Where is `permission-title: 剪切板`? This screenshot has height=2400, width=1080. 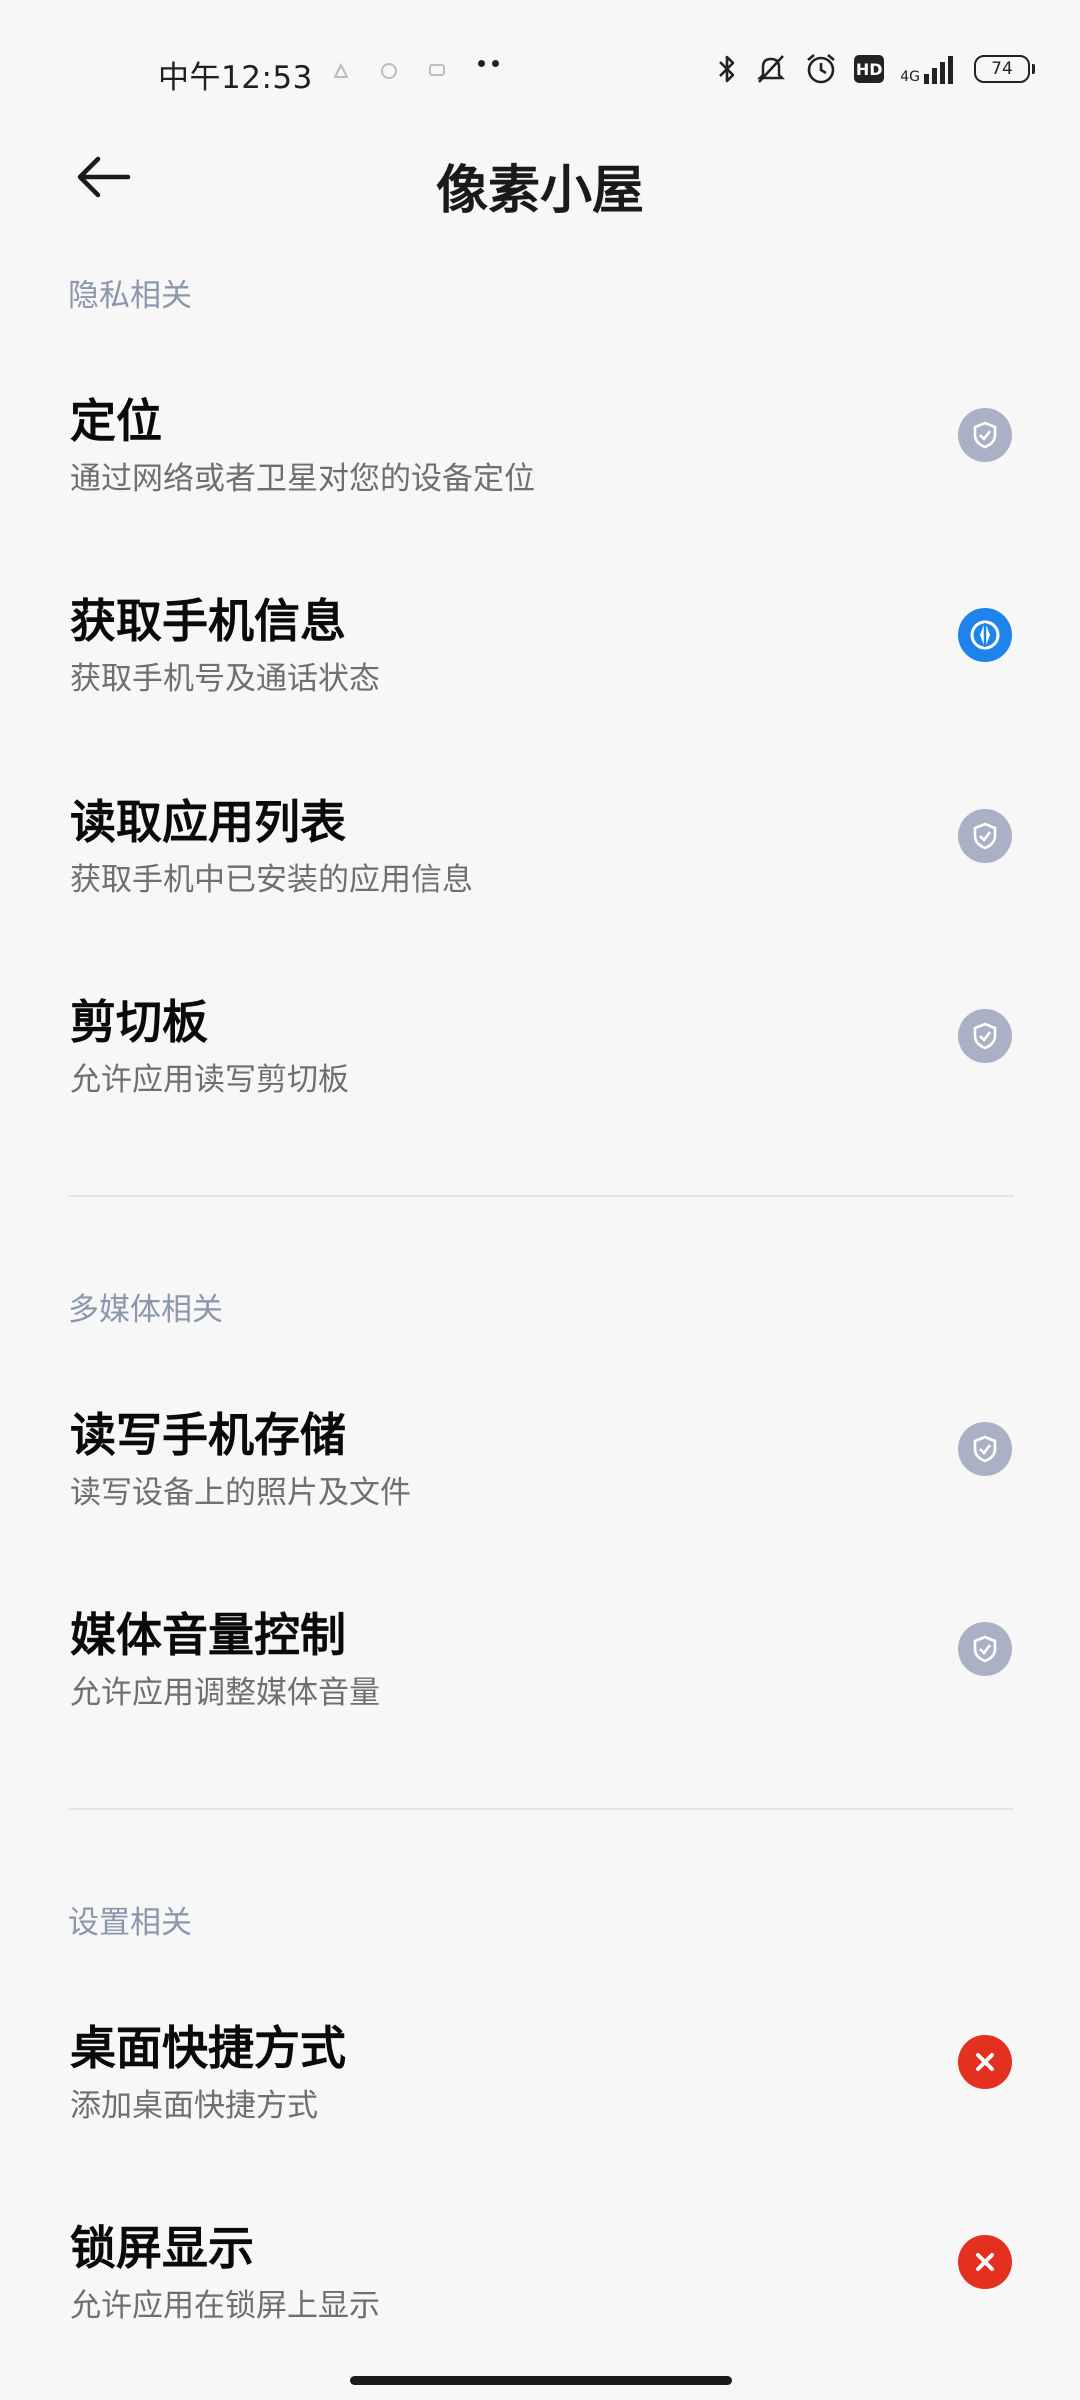
permission-title: 剪切板 is located at coordinates (139, 1022).